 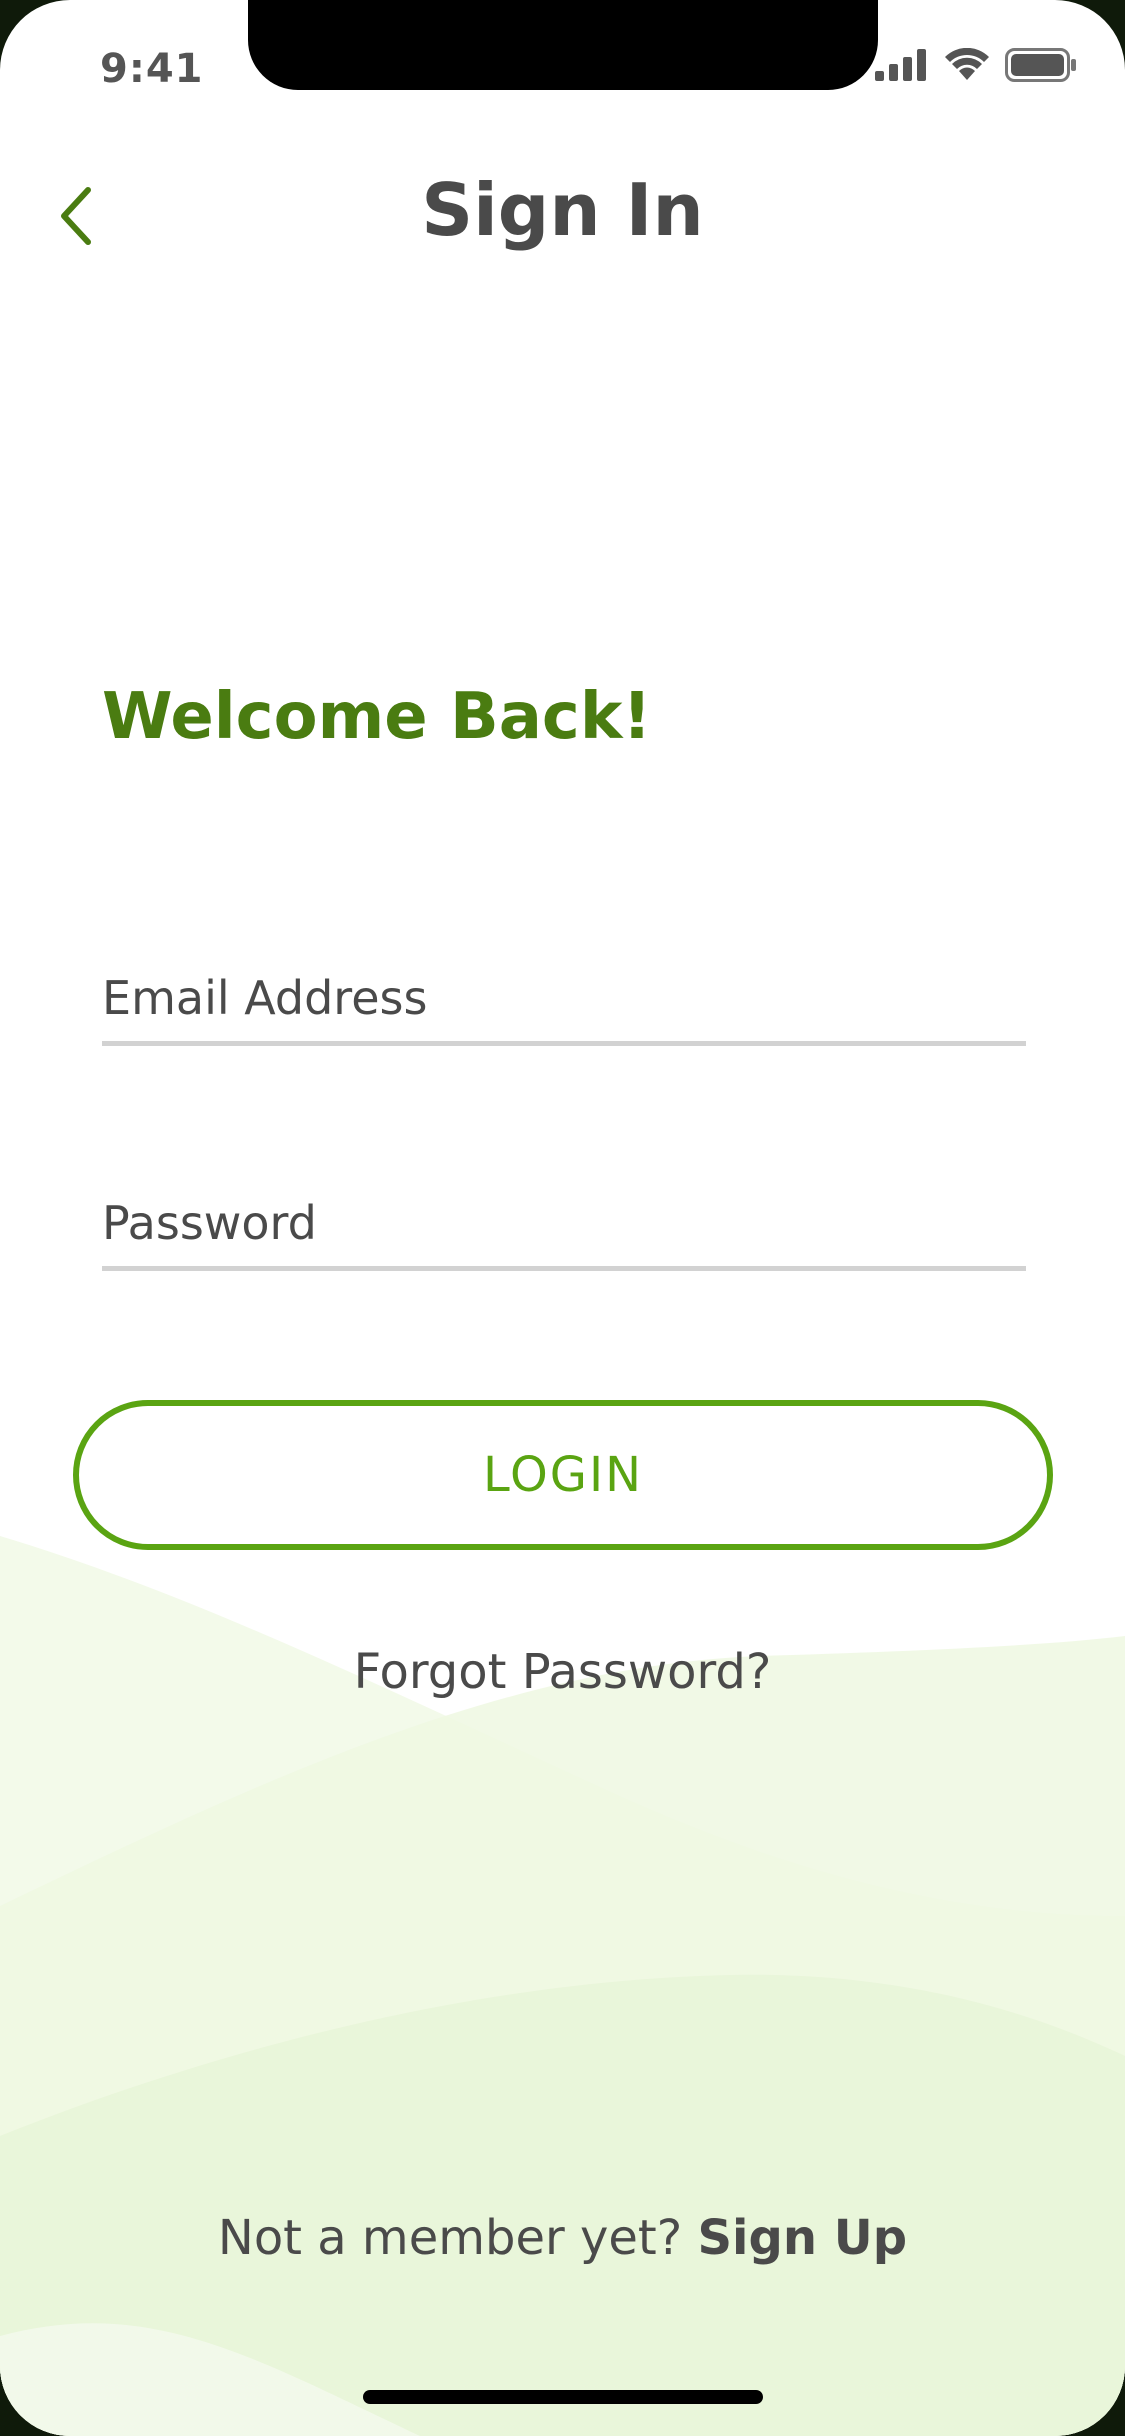 I want to click on sign-up-link: Sign Up, so click(x=802, y=2238).